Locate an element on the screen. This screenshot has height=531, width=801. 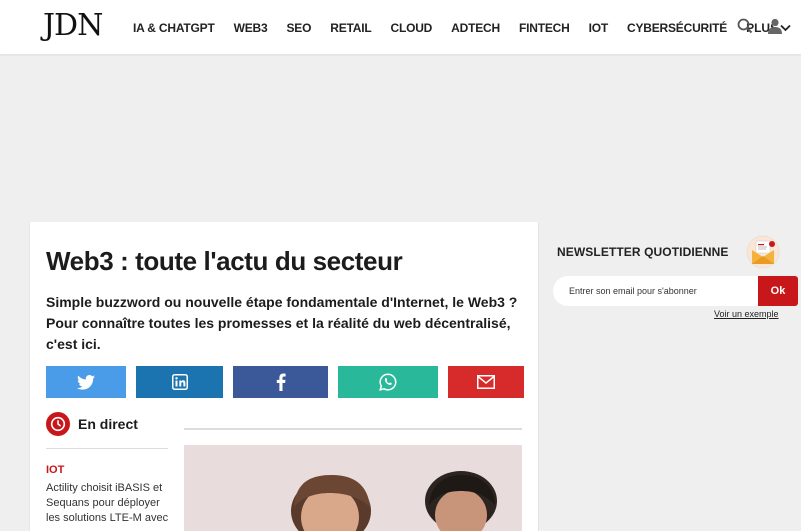
nav-item-ia-chatgpt: IA & CHATGPT is located at coordinates (174, 28).